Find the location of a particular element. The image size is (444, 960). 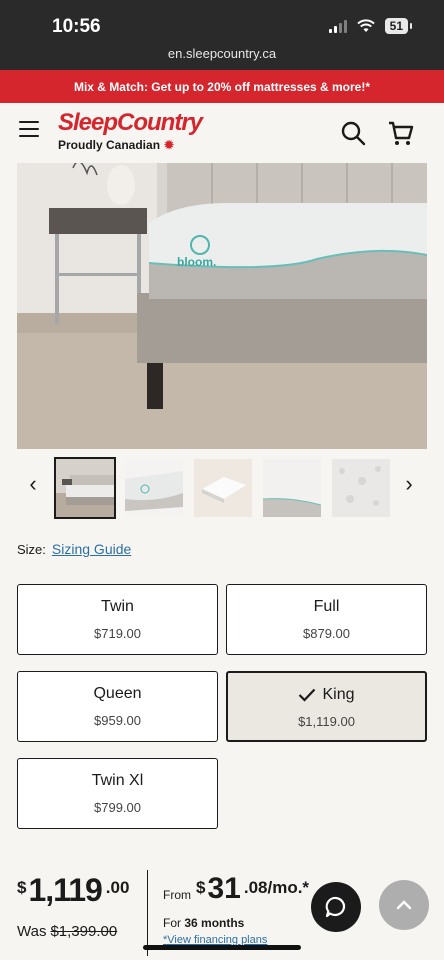

price-block: $ 1,119 .00 Was $1,399.00 is located at coordinates (82, 906).